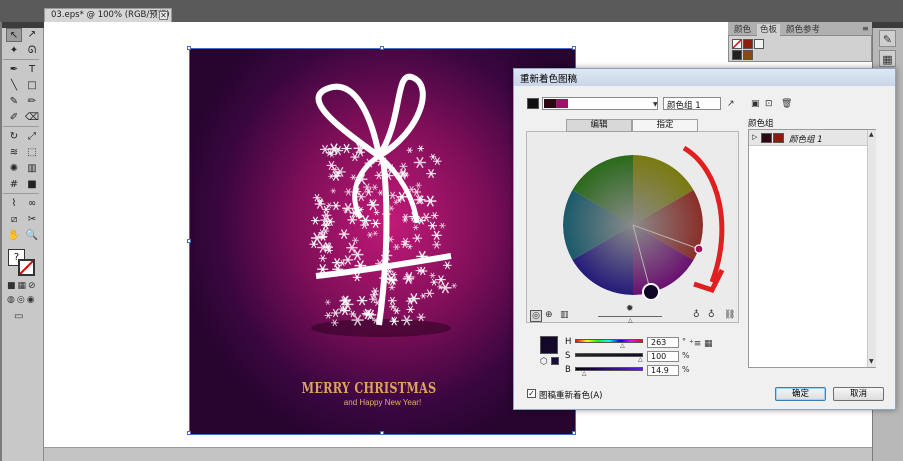 The height and width of the screenshot is (461, 903). Describe the element at coordinates (549, 345) in the screenshot. I see `current-color-swatch` at that location.